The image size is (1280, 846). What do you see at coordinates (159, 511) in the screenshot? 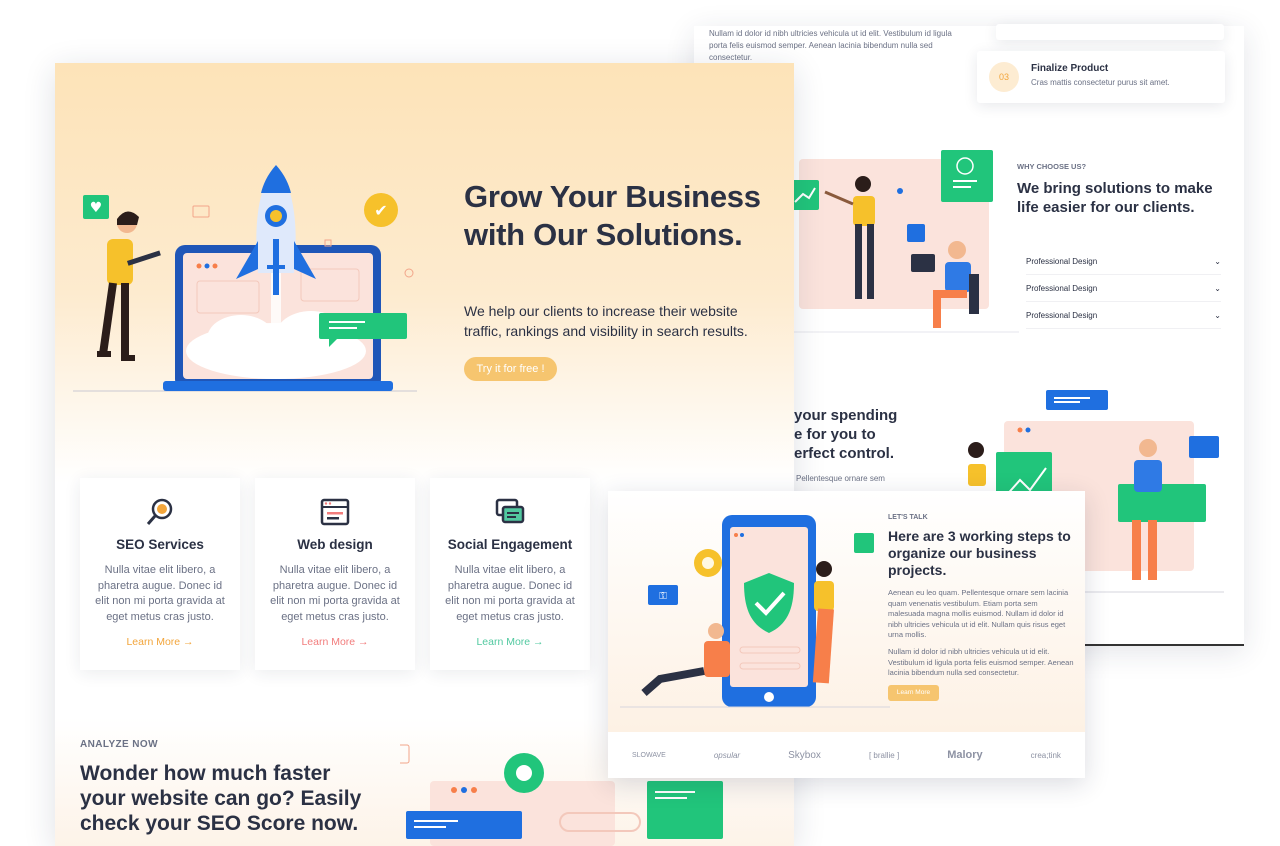
I see `search-icon` at bounding box center [159, 511].